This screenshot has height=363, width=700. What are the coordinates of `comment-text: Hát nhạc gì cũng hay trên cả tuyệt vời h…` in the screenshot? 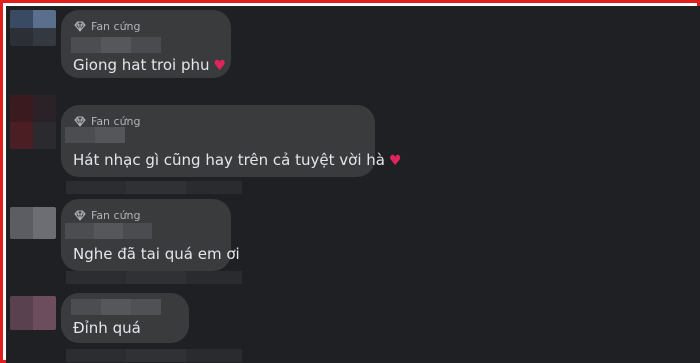 It's located at (237, 160).